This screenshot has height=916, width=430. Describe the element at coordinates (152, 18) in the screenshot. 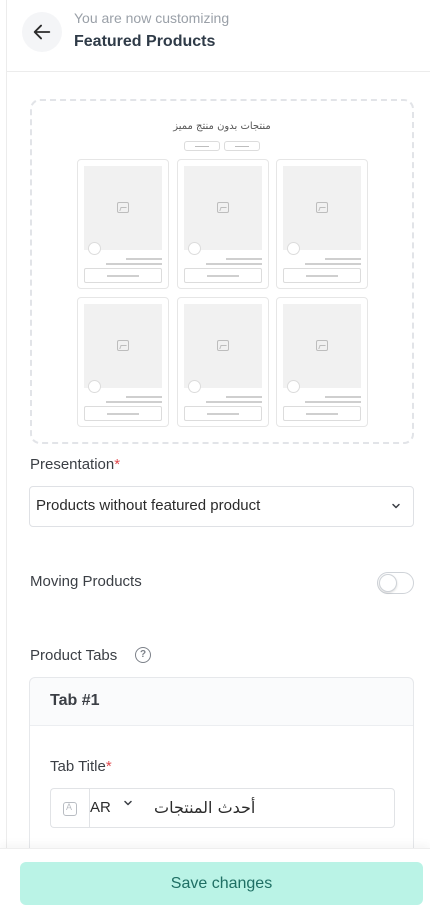

I see `customizing-subtitle: You are now customizing` at that location.